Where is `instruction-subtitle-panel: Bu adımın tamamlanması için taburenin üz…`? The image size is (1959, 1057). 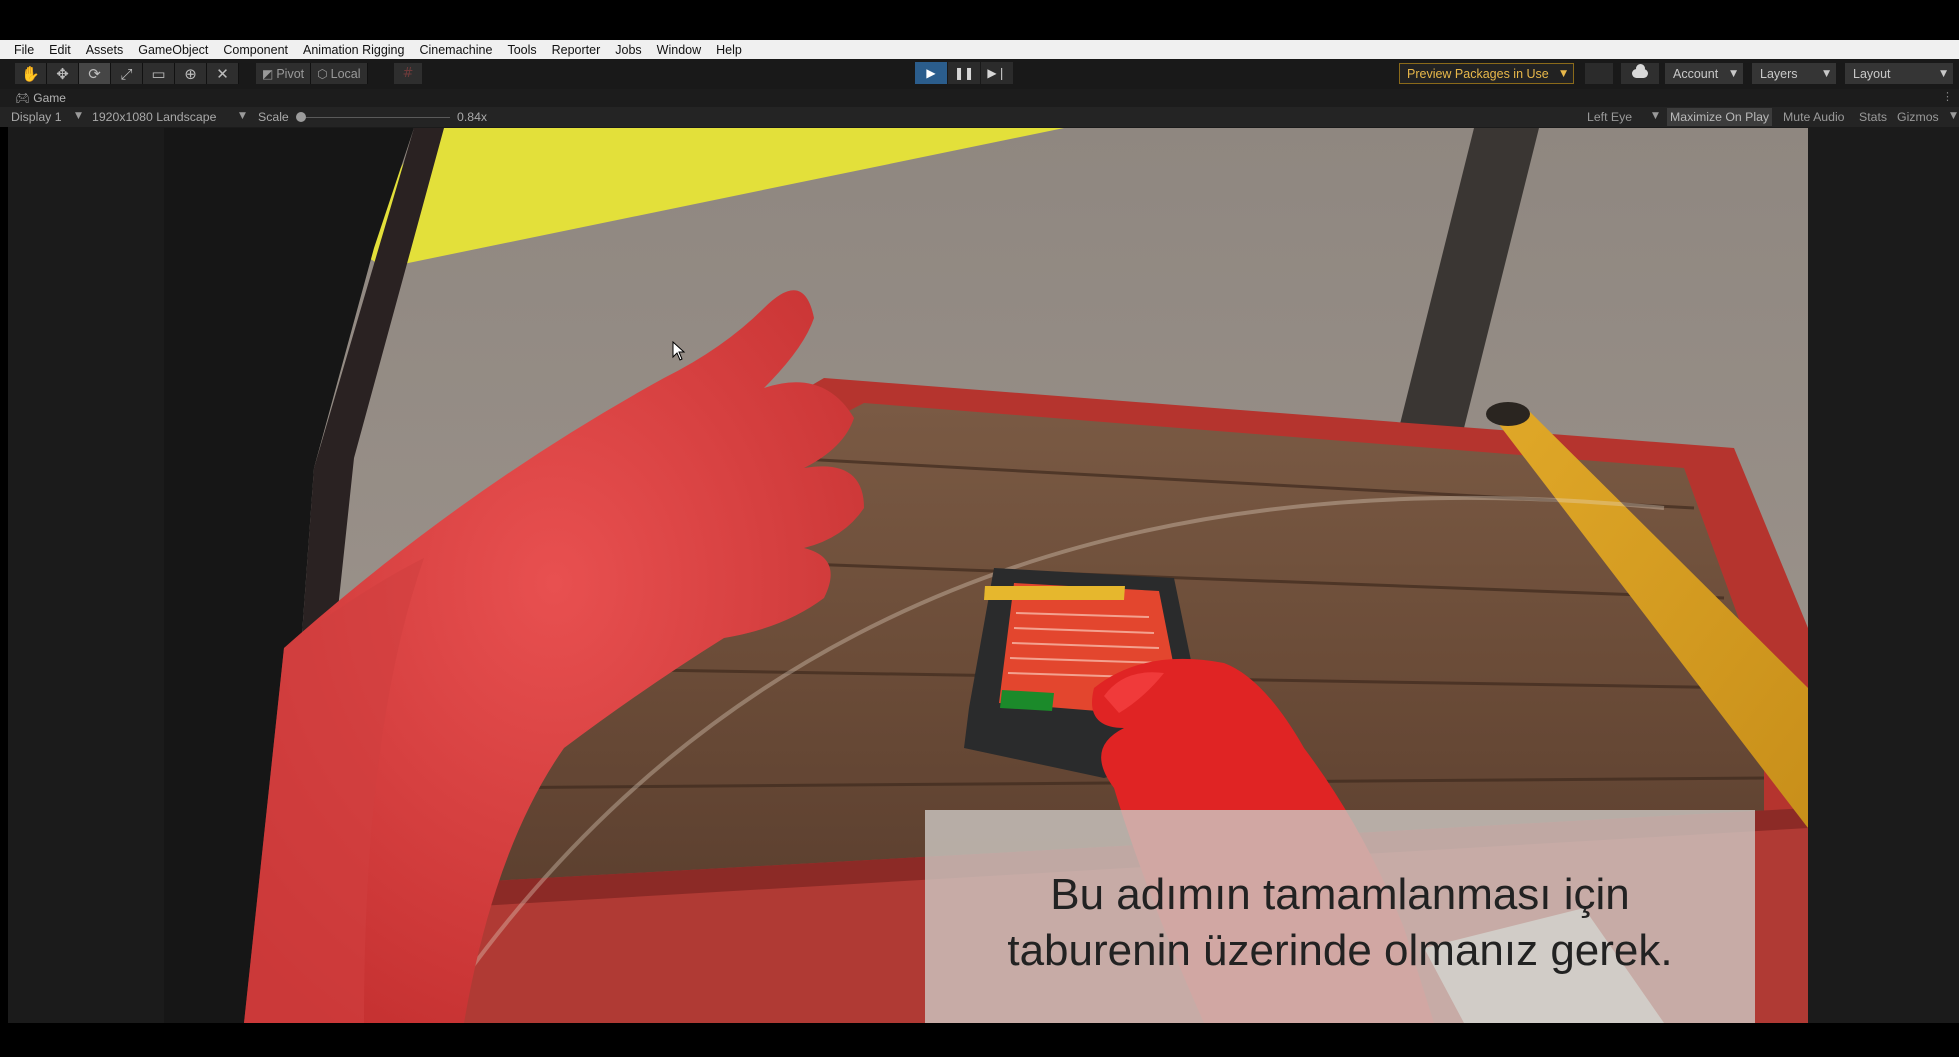 instruction-subtitle-panel: Bu adımın tamamlanması için taburenin üz… is located at coordinates (1340, 916).